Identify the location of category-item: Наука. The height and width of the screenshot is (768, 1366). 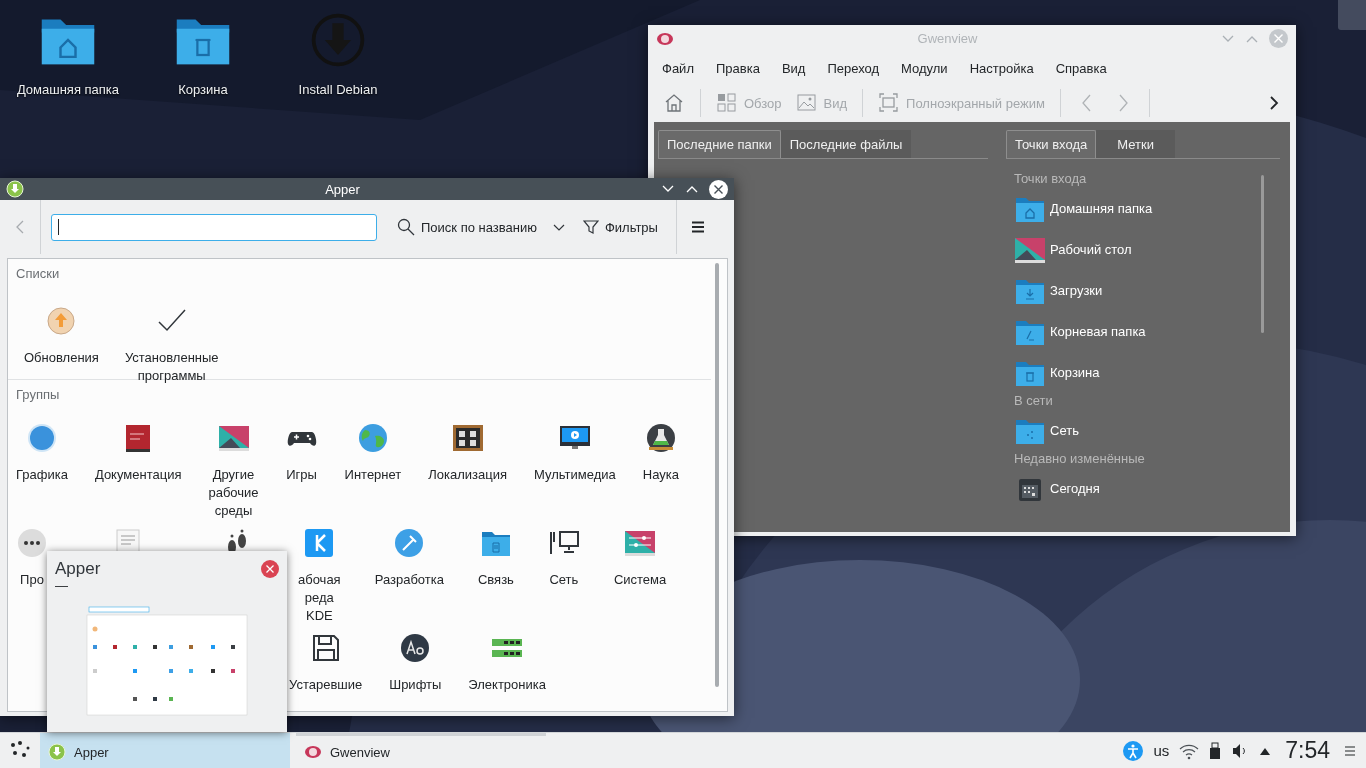
(660, 453).